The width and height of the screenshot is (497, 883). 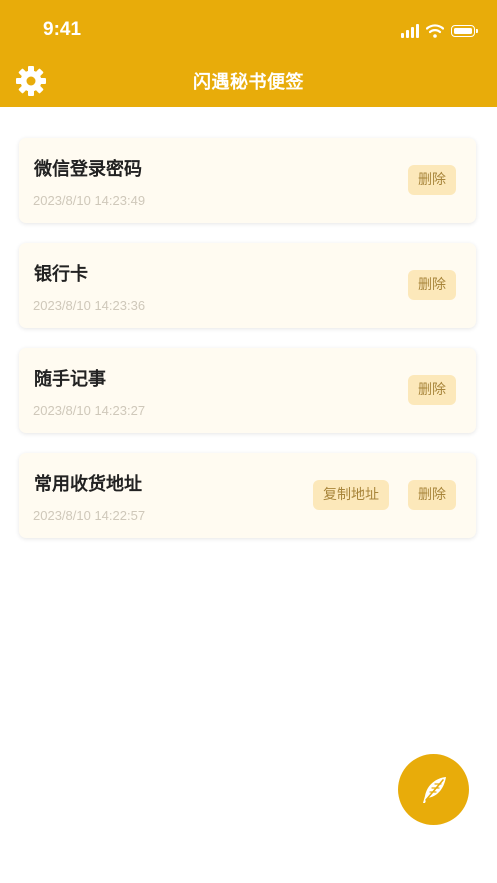 I want to click on battery-icon, so click(x=464, y=31).